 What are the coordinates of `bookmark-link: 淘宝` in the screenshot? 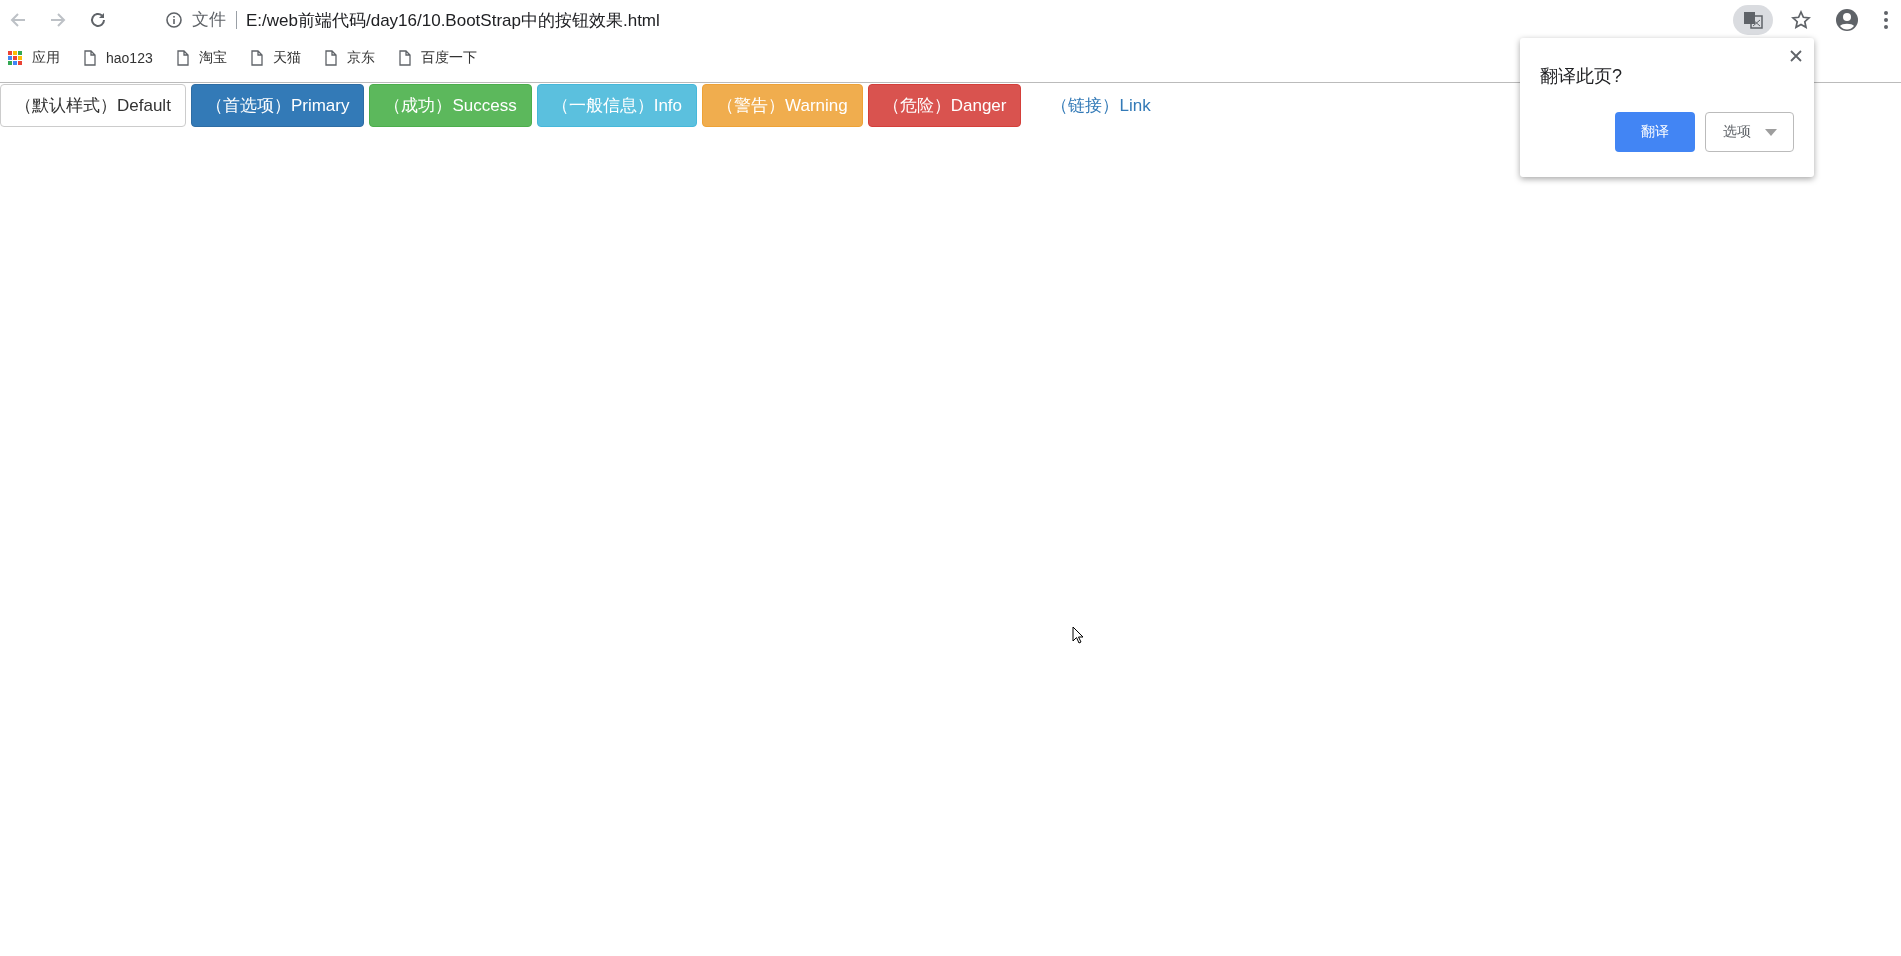 It's located at (212, 58).